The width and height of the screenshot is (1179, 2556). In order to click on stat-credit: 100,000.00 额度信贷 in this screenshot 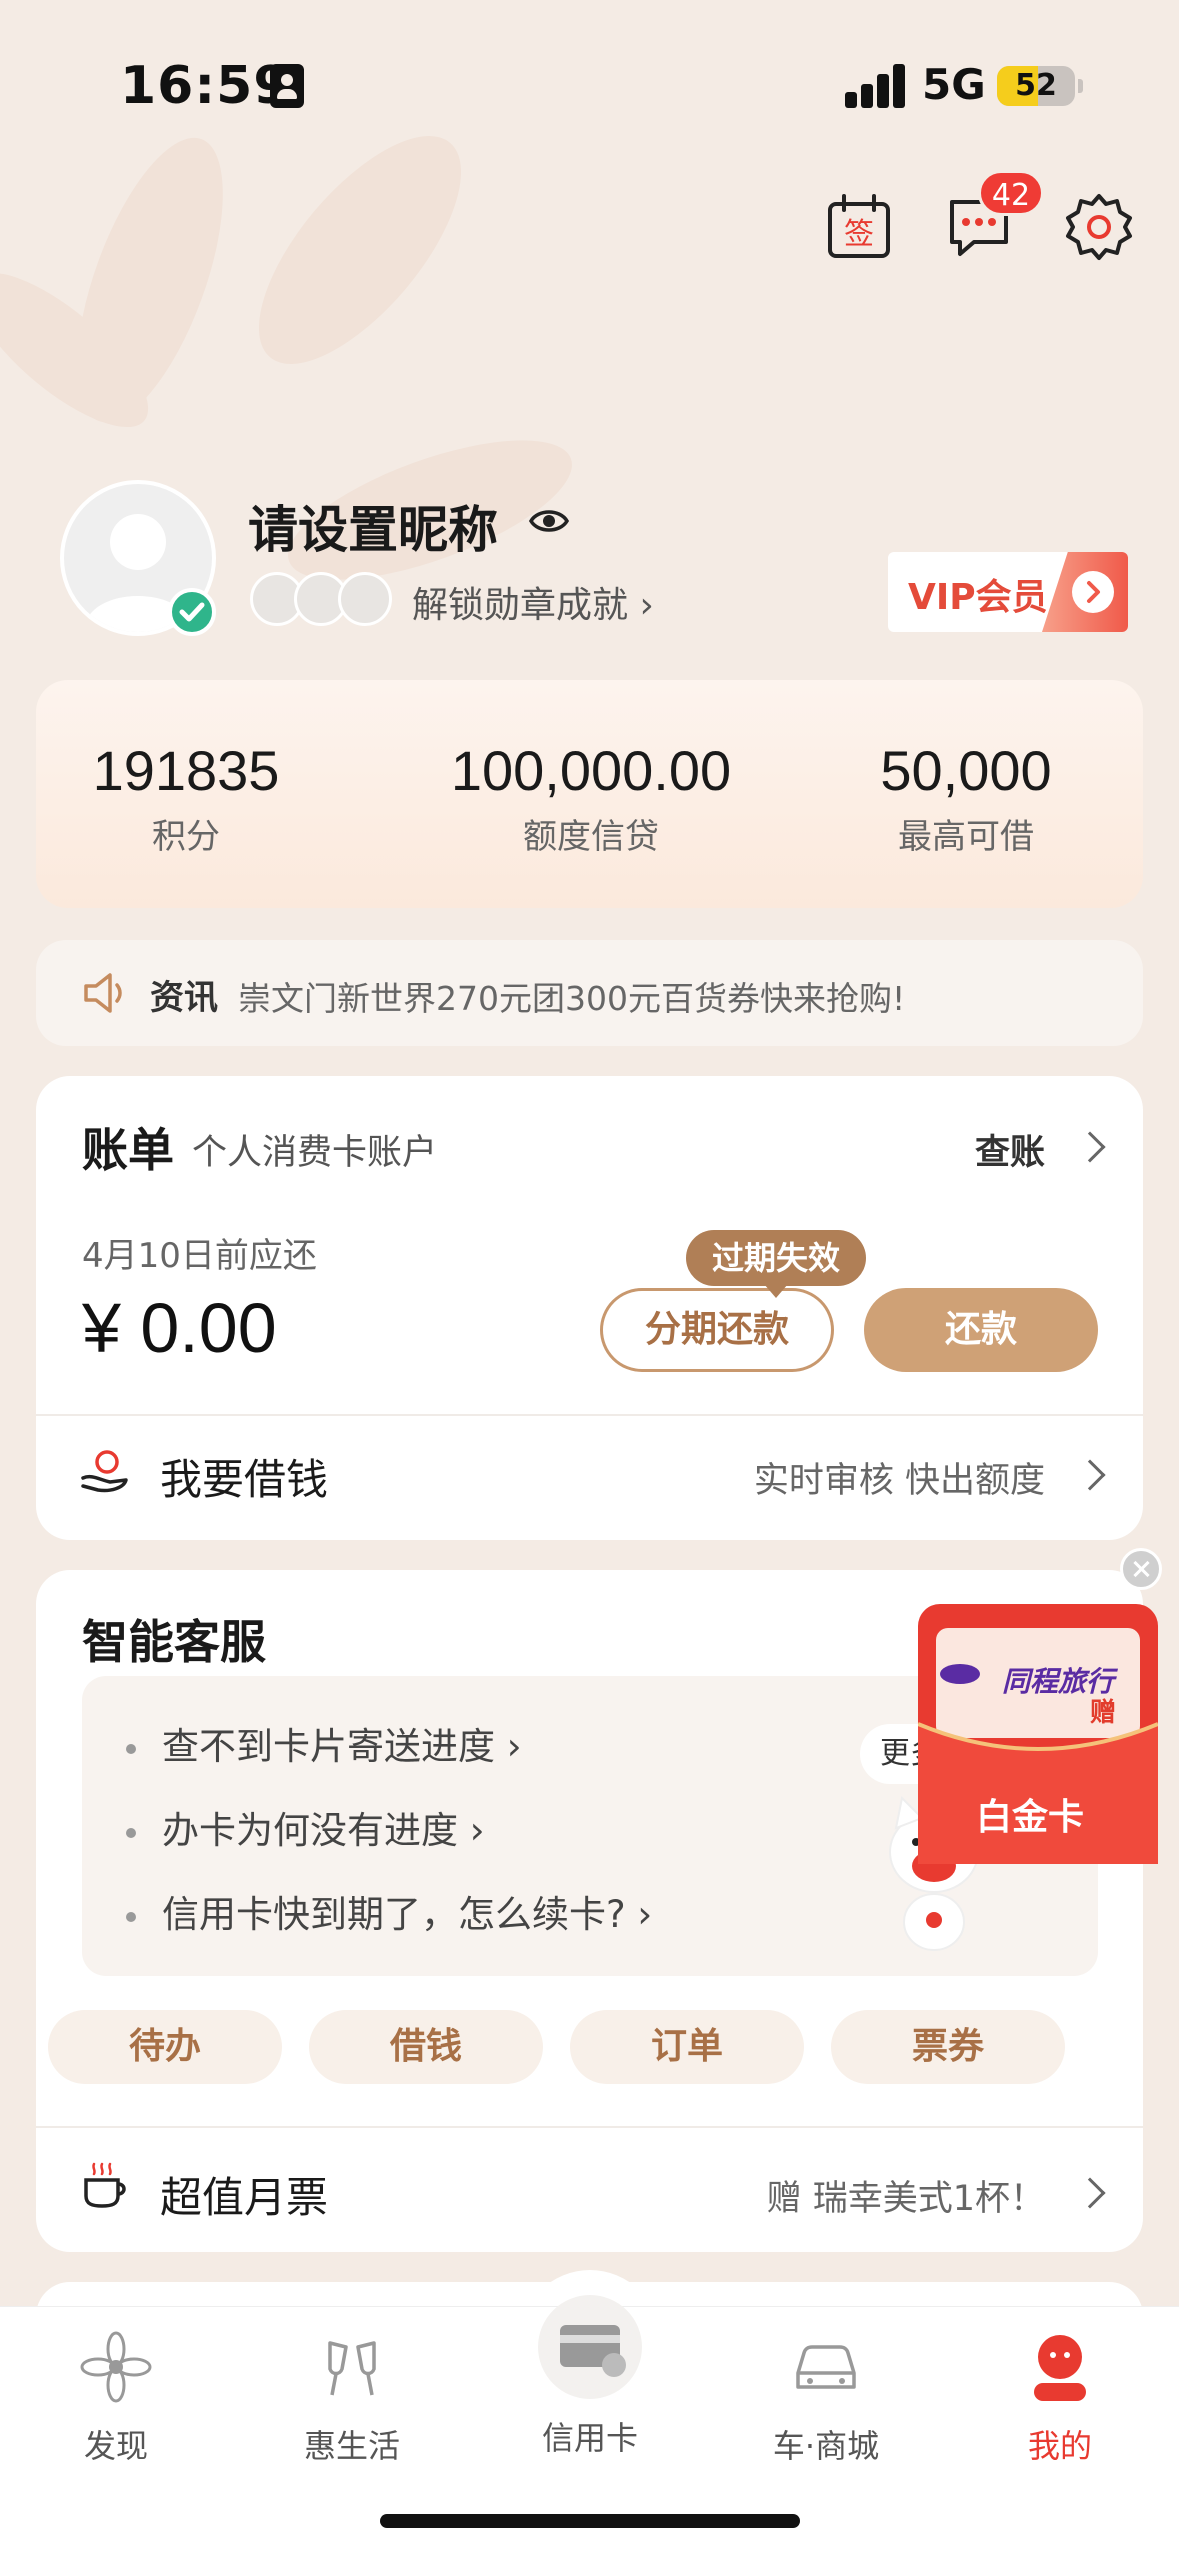, I will do `click(591, 798)`.